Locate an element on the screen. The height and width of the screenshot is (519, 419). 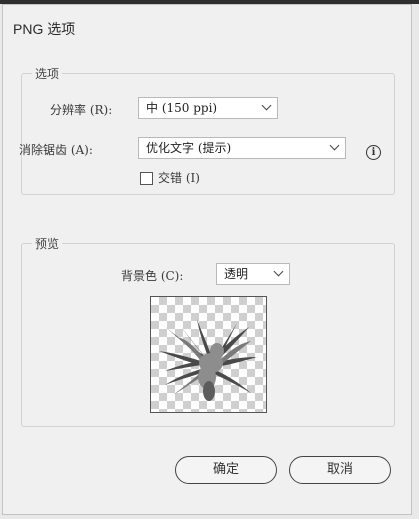
interlace-checkbox is located at coordinates (146, 178).